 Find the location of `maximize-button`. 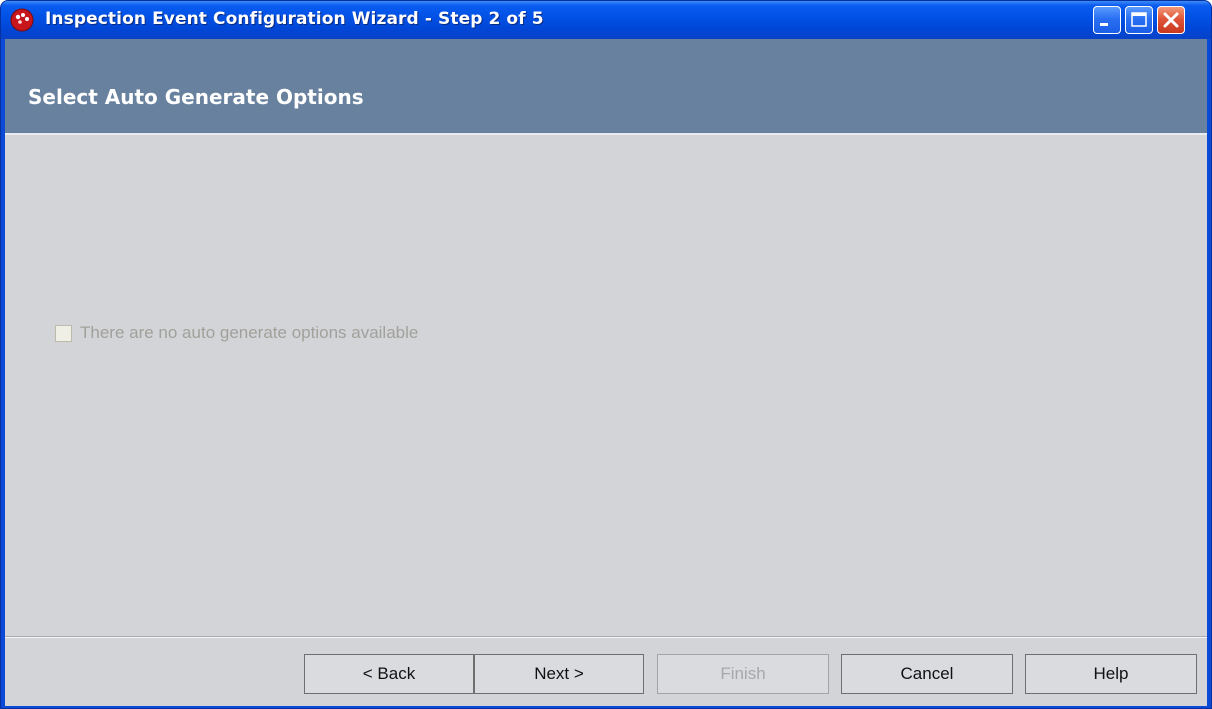

maximize-button is located at coordinates (1139, 20).